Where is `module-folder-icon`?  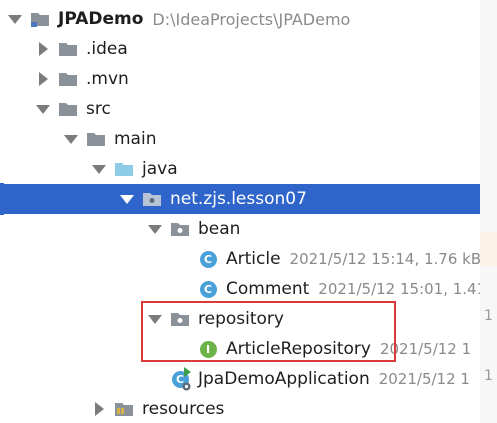 module-folder-icon is located at coordinates (40, 19).